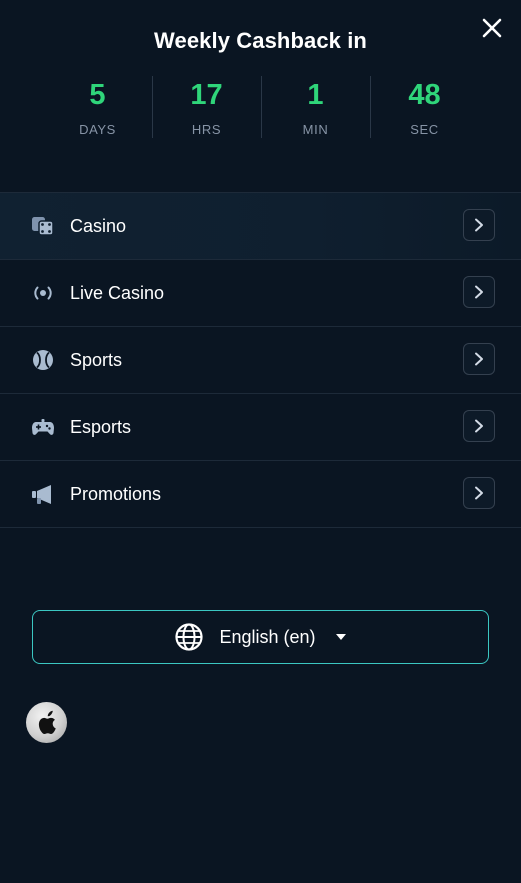 Image resolution: width=521 pixels, height=883 pixels. What do you see at coordinates (43, 360) in the screenshot?
I see `ball-icon` at bounding box center [43, 360].